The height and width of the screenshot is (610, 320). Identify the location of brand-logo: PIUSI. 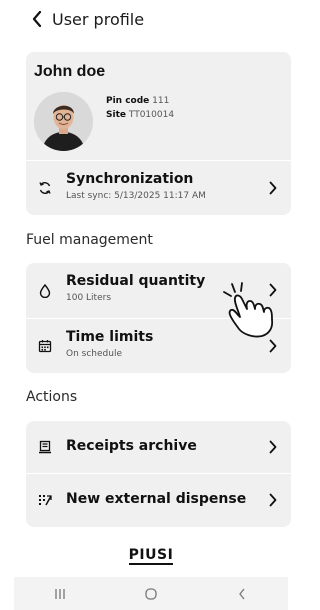
(151, 554).